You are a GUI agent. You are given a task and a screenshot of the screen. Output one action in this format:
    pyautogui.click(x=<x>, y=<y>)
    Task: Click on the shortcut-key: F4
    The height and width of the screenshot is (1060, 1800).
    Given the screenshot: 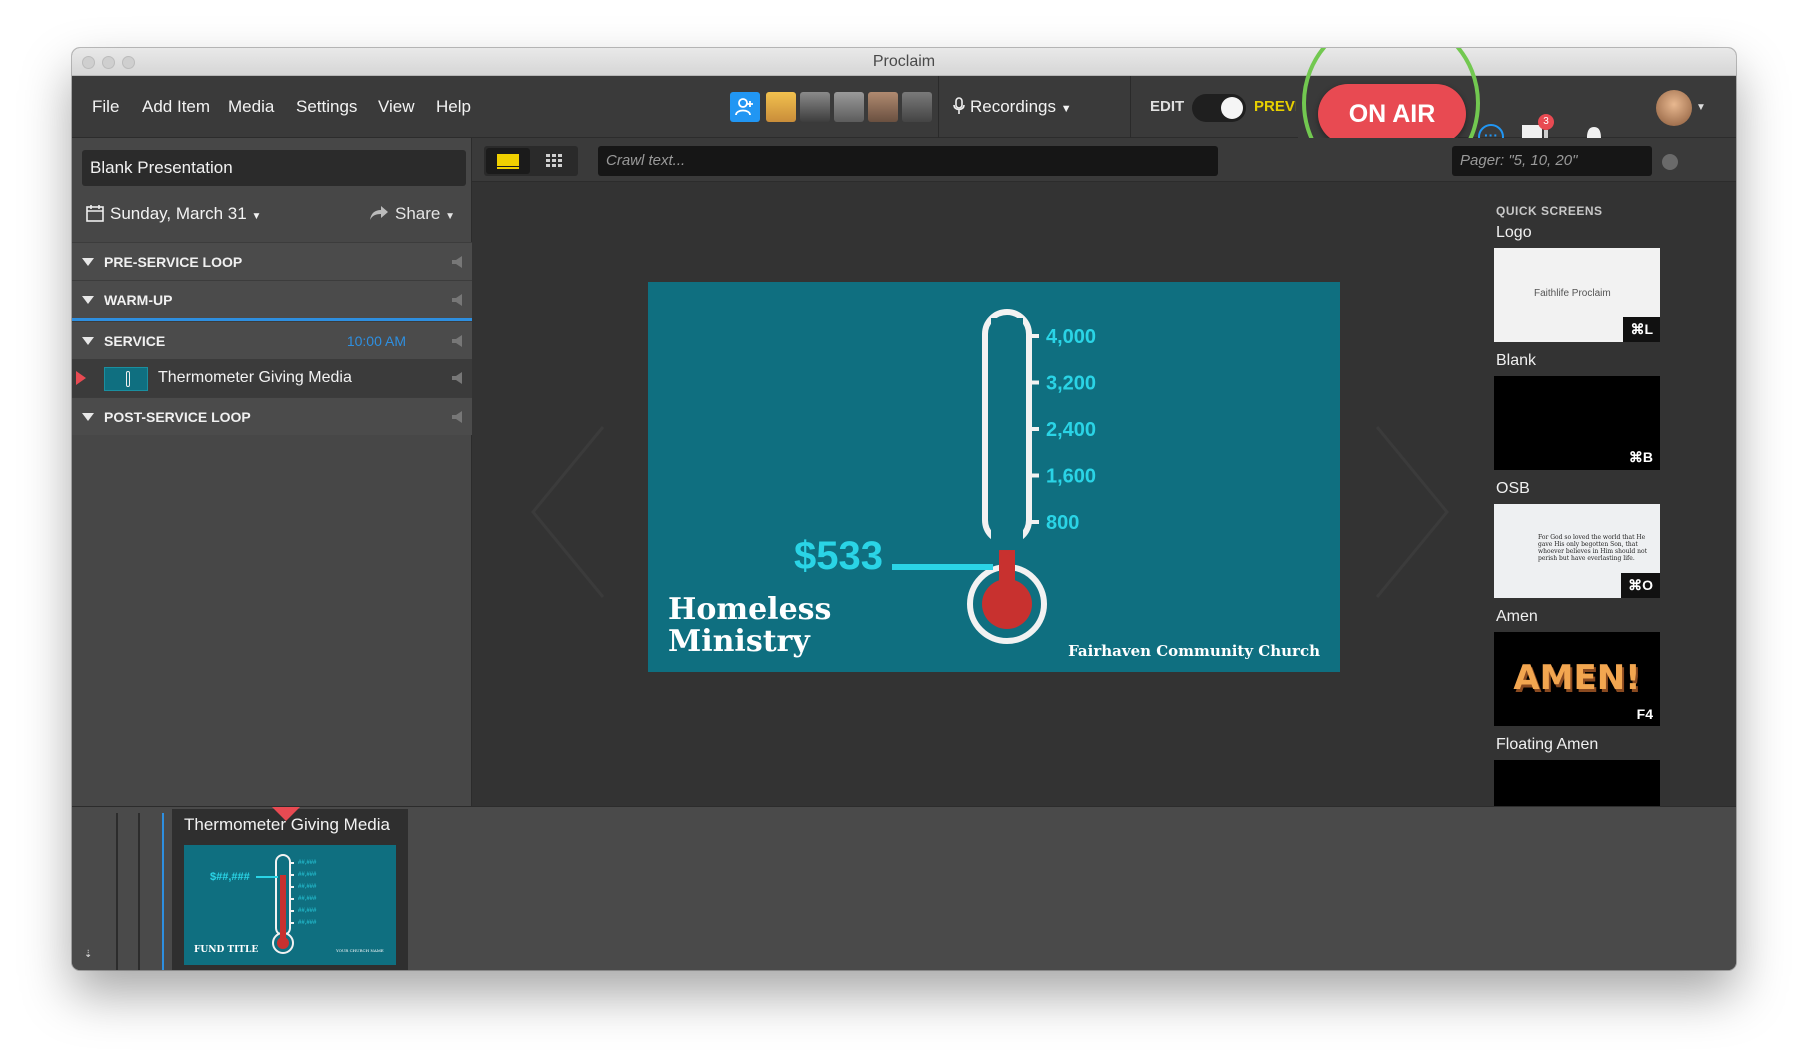 What is the action you would take?
    pyautogui.click(x=1644, y=714)
    